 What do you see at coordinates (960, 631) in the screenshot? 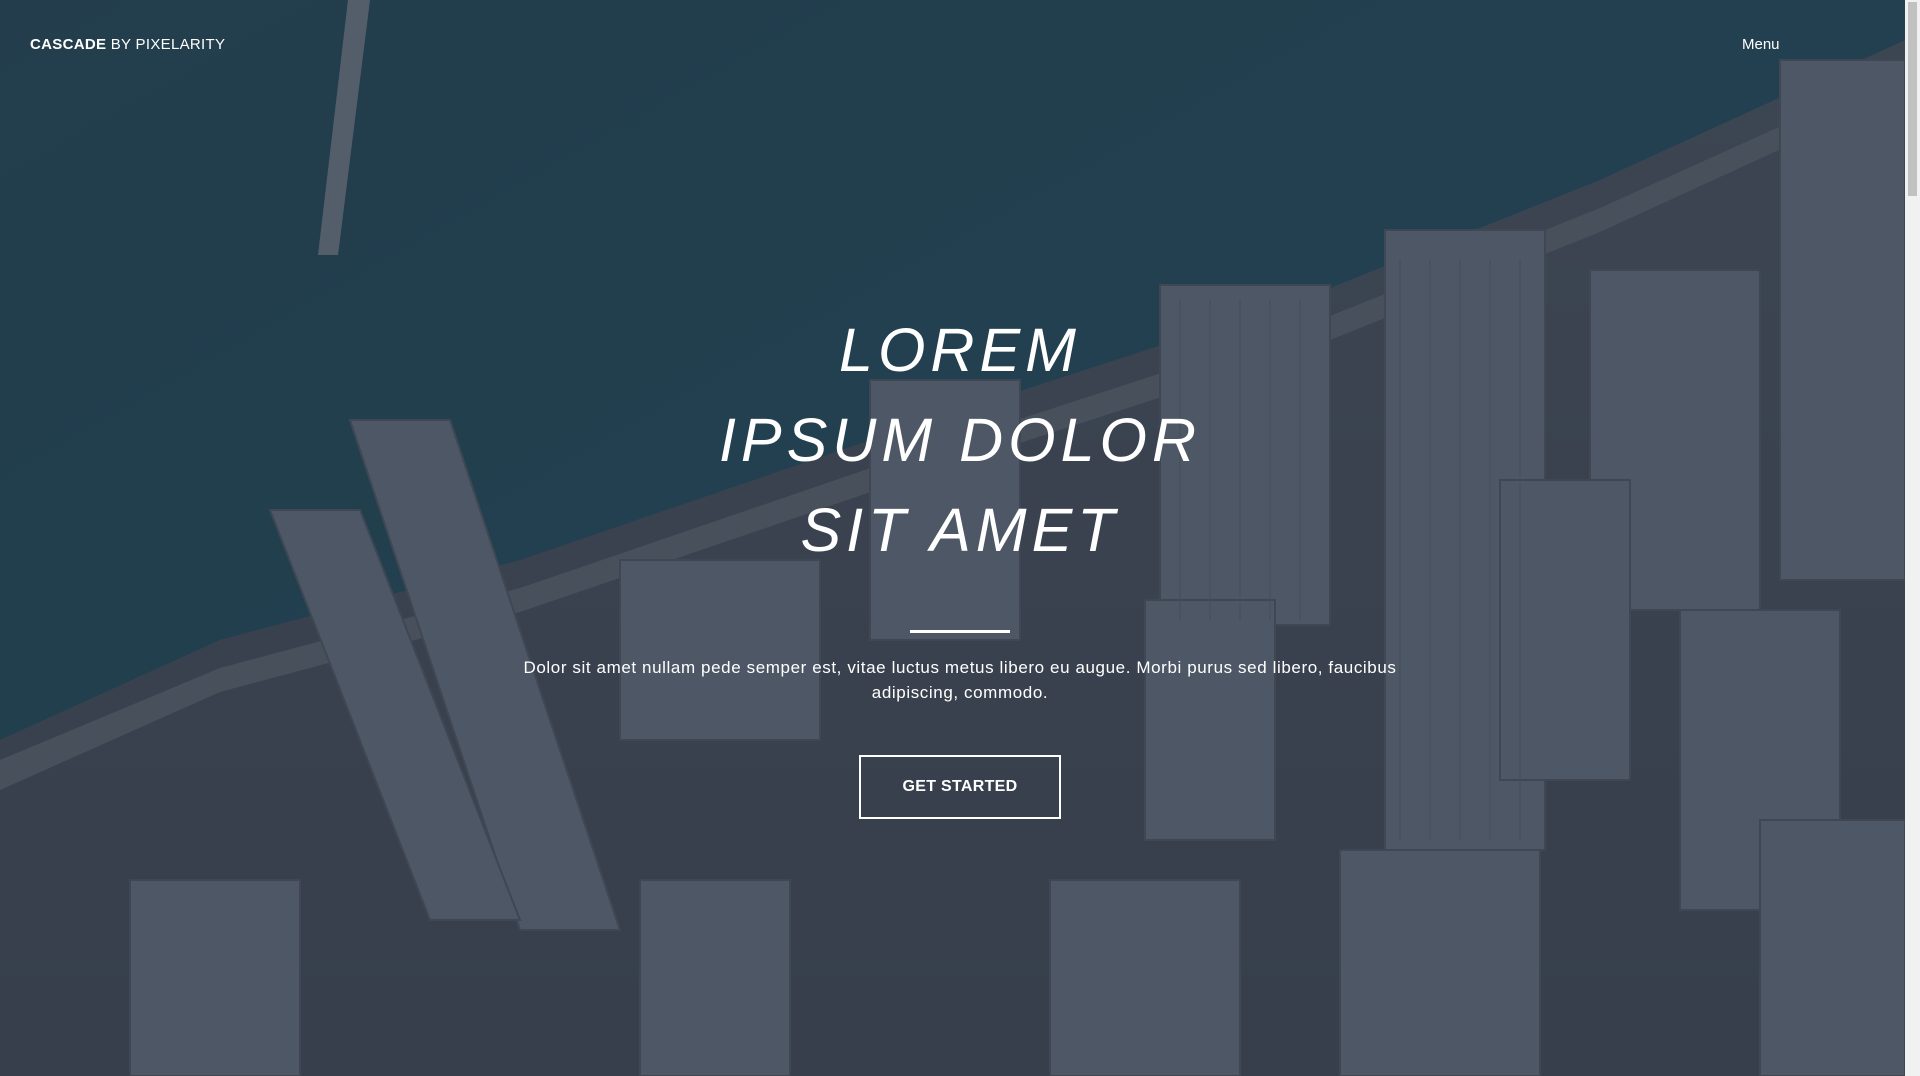
I see `title-divider` at bounding box center [960, 631].